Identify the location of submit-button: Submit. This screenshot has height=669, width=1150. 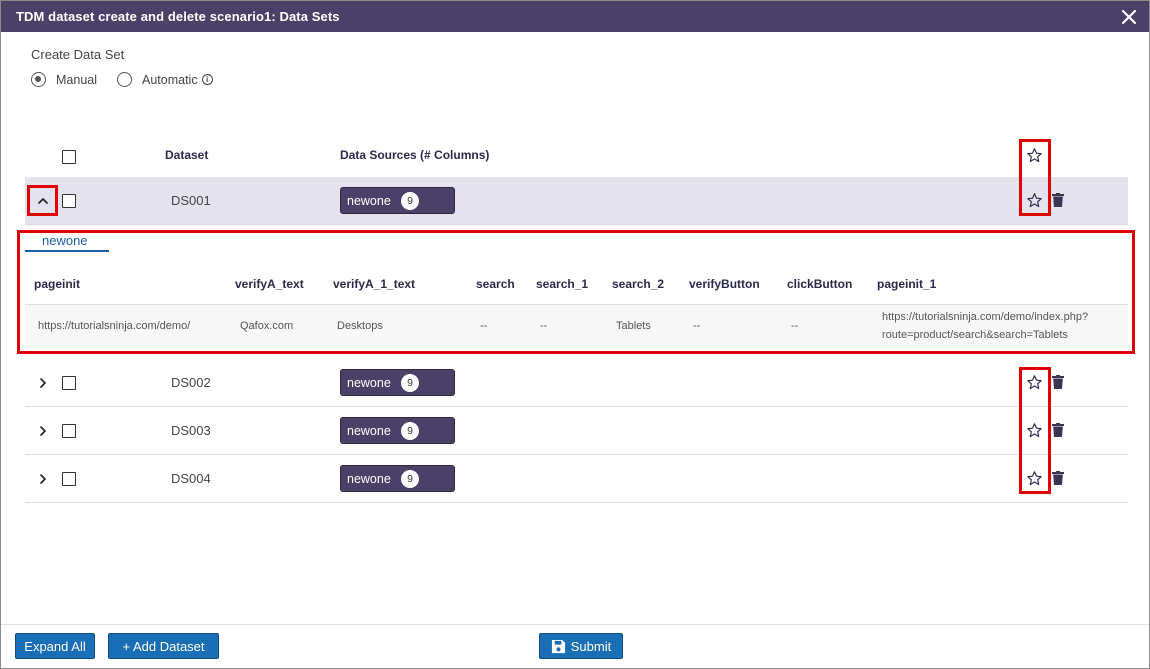
(581, 646).